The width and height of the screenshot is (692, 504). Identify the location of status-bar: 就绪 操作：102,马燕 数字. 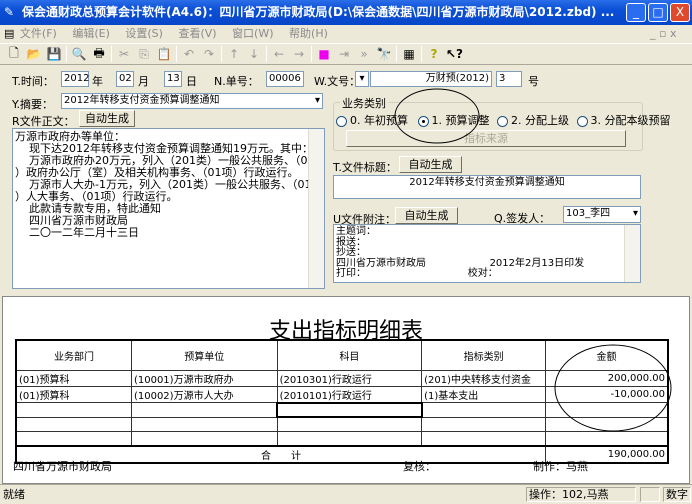
(346, 493).